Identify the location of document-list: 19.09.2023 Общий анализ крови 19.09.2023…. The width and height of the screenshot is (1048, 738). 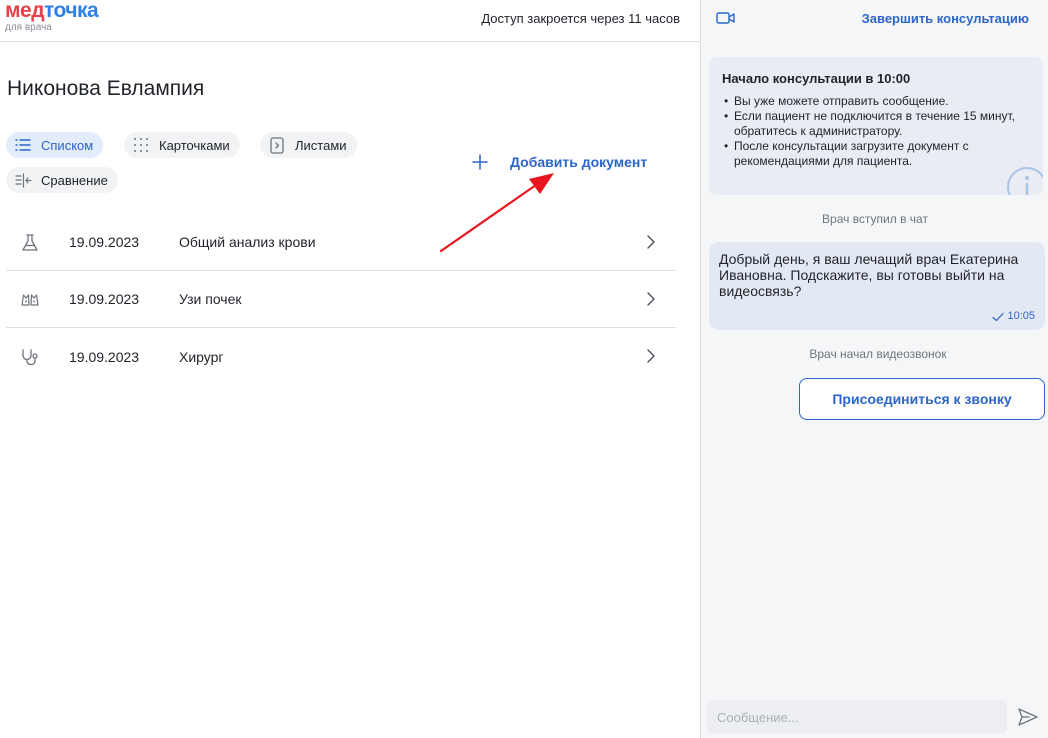
(341, 299).